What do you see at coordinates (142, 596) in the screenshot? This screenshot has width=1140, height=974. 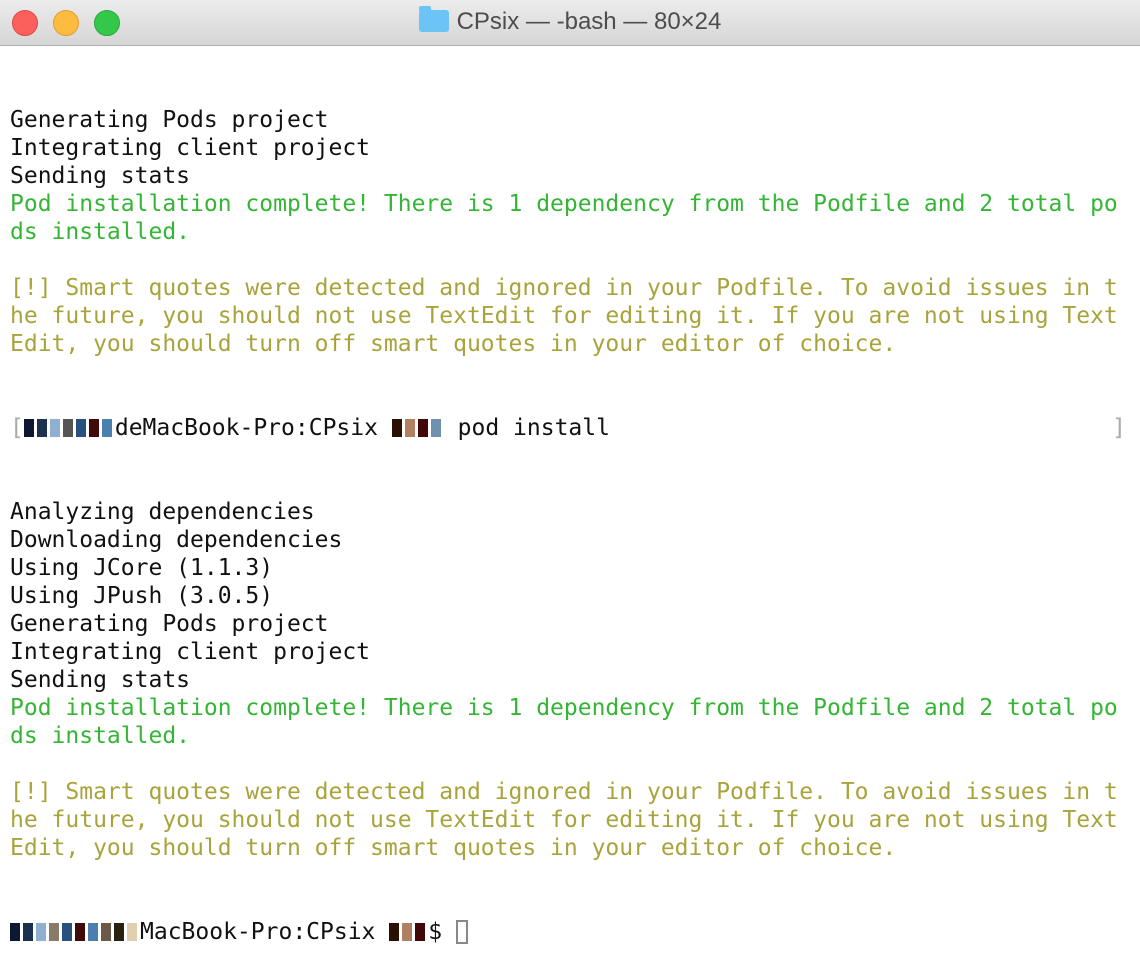 I see `output-line: Using JPush (3.0.5)` at bounding box center [142, 596].